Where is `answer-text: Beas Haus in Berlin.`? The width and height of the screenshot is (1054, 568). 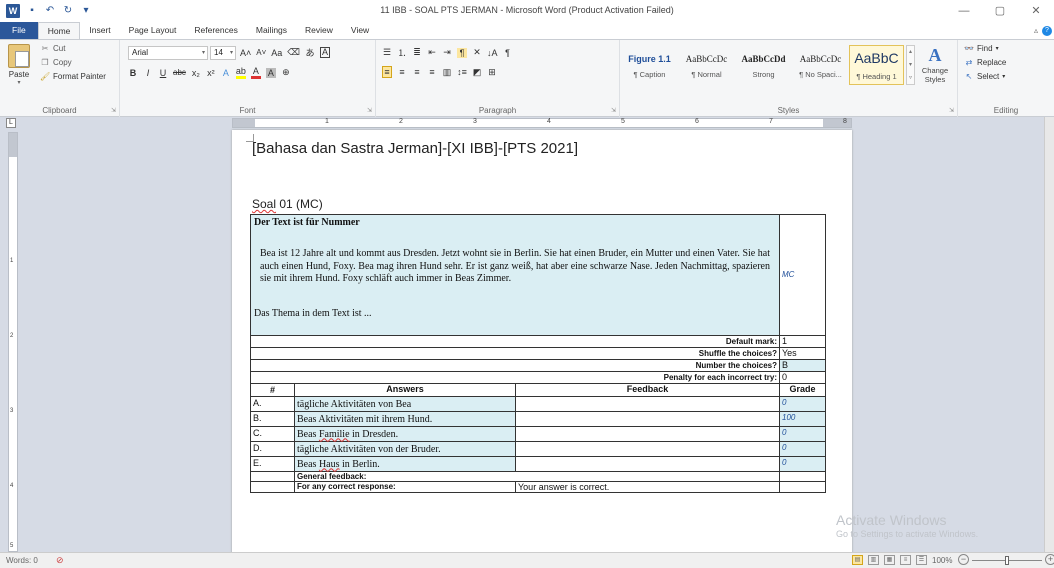
answer-text: Beas Haus in Berlin. is located at coordinates (405, 463).